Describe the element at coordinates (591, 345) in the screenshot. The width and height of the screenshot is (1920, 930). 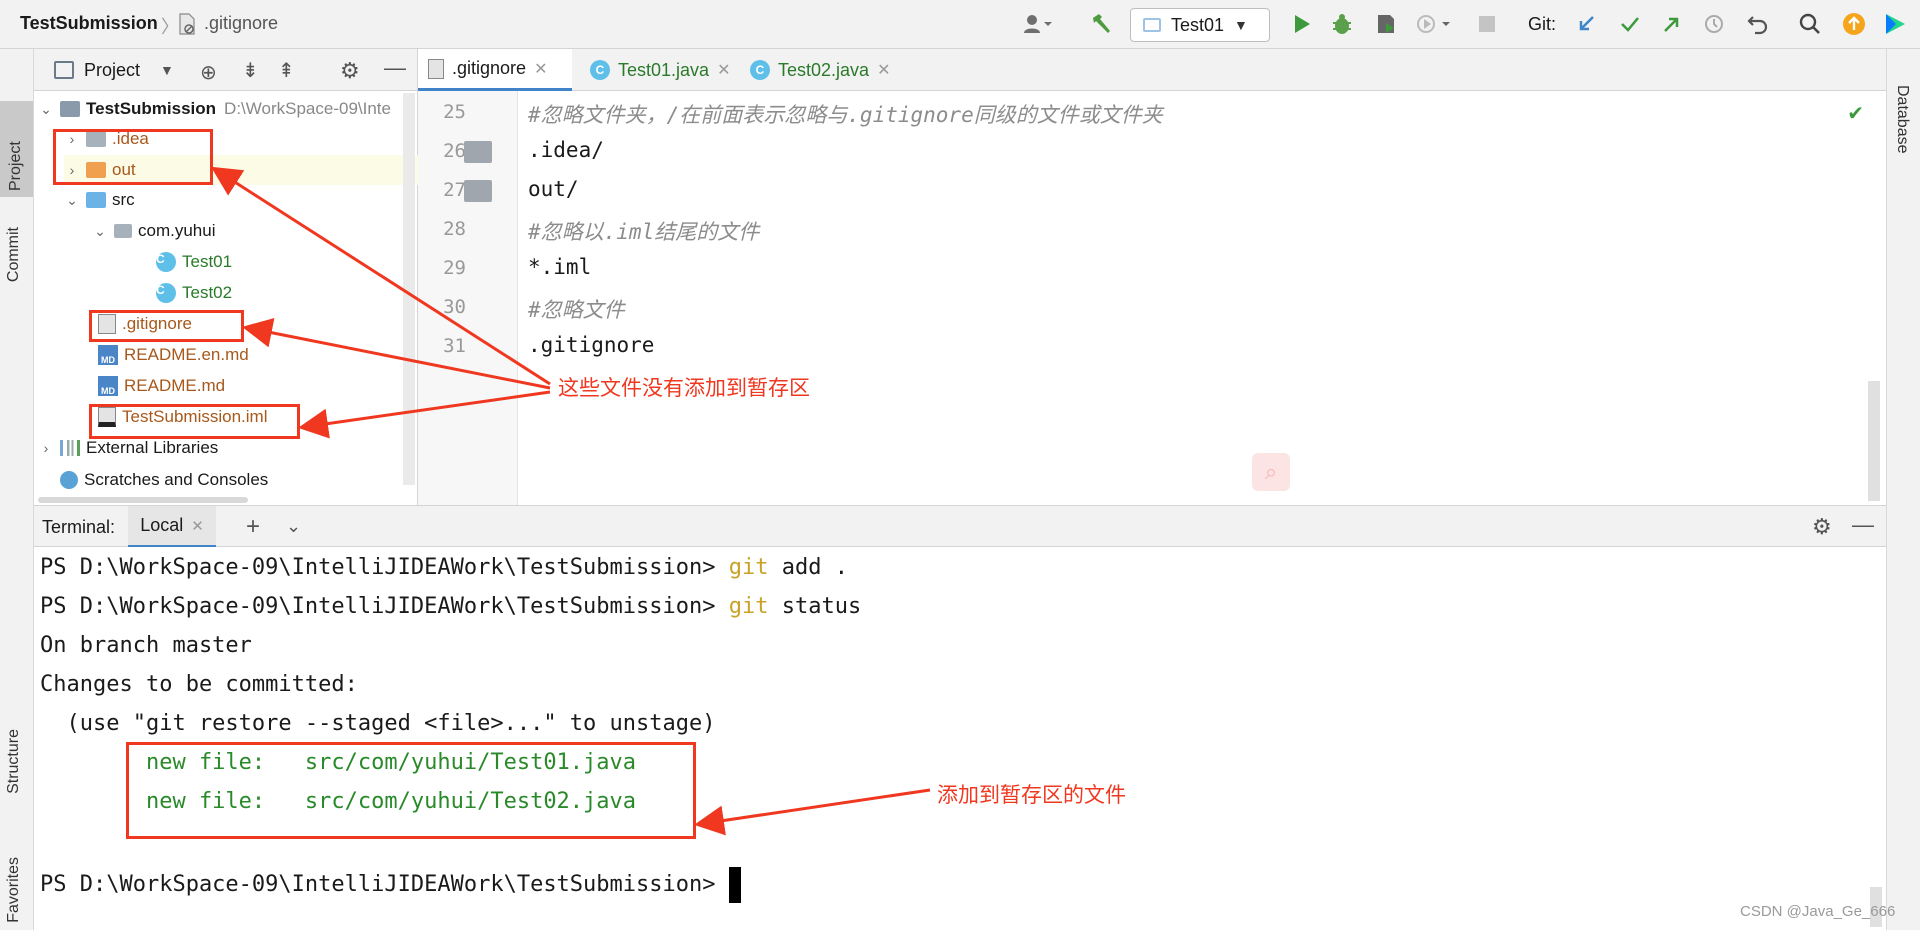
I see `code-line: .gitignore` at that location.